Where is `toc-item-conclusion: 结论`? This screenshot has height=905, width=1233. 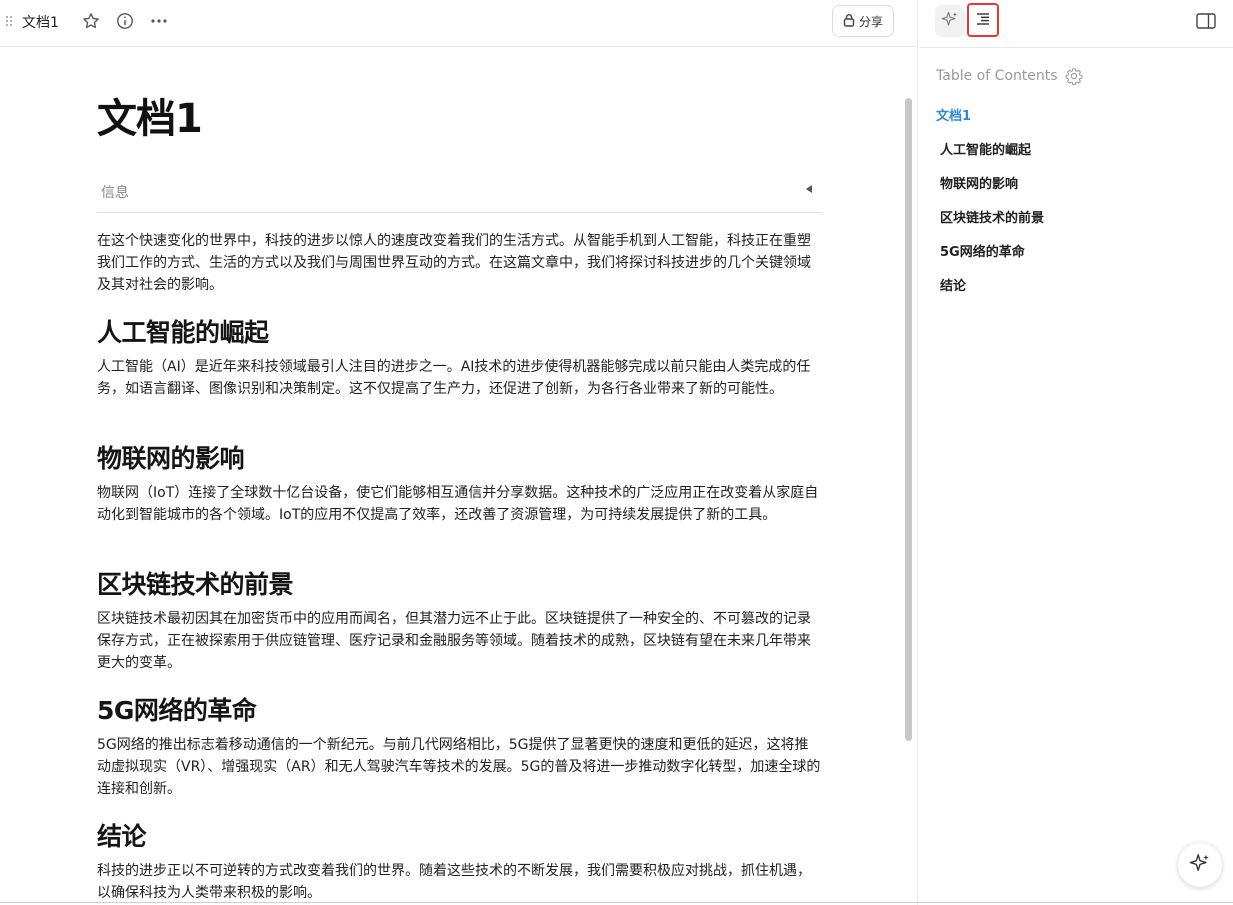 toc-item-conclusion: 结论 is located at coordinates (953, 284).